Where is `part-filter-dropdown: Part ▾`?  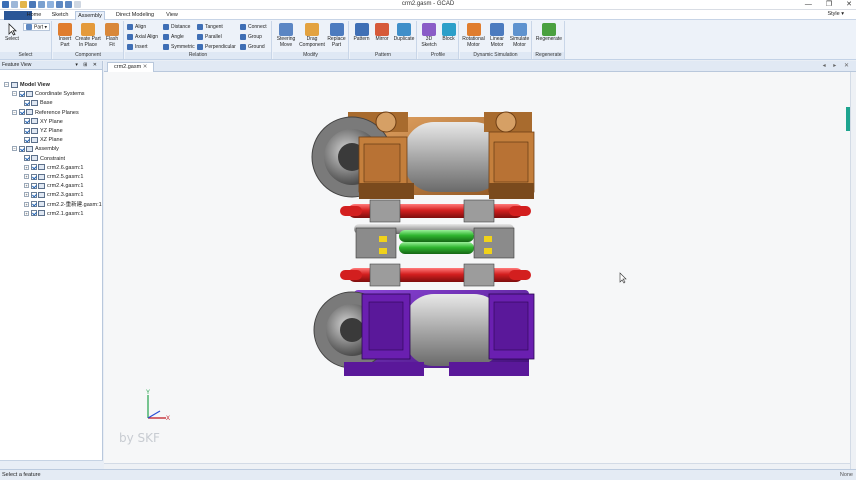
part-filter-dropdown: Part ▾ is located at coordinates (37, 27).